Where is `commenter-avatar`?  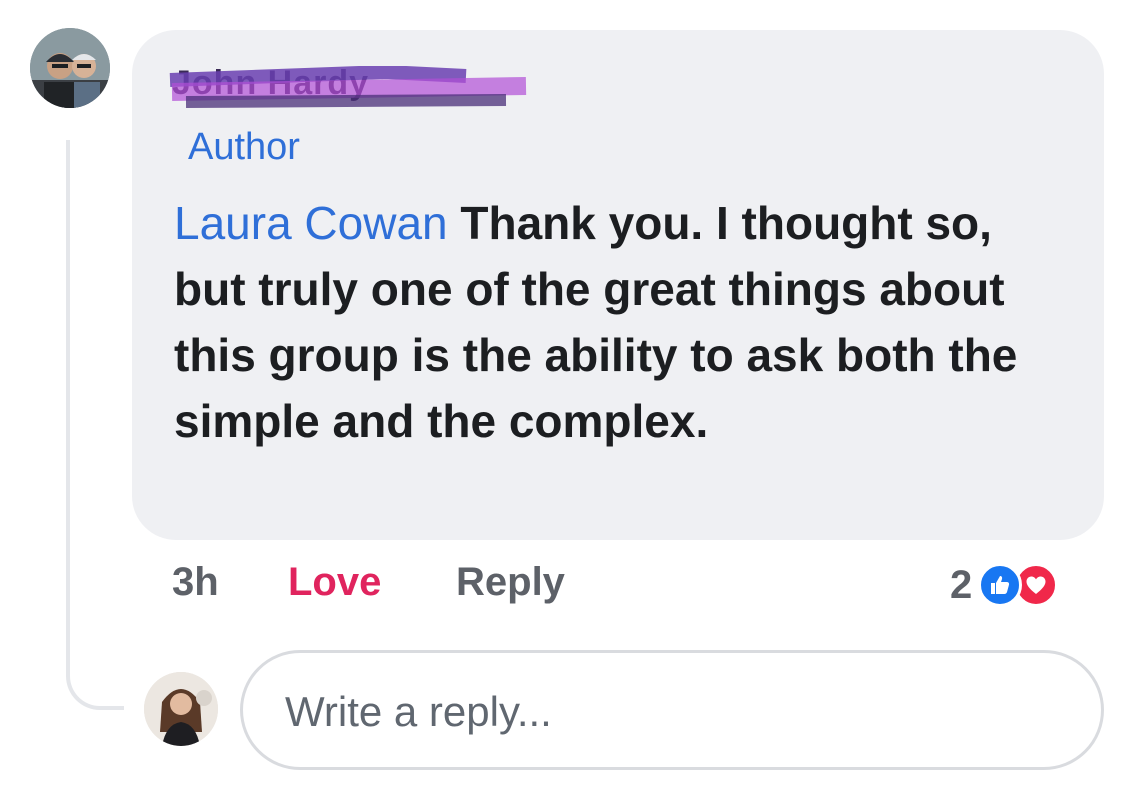
commenter-avatar is located at coordinates (70, 68).